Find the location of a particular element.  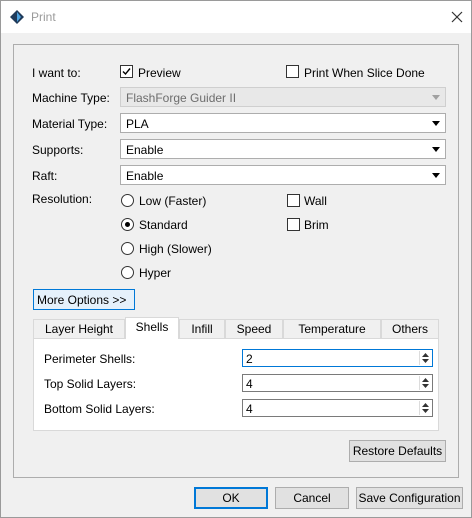

resolution-standard-radio is located at coordinates (127, 224).